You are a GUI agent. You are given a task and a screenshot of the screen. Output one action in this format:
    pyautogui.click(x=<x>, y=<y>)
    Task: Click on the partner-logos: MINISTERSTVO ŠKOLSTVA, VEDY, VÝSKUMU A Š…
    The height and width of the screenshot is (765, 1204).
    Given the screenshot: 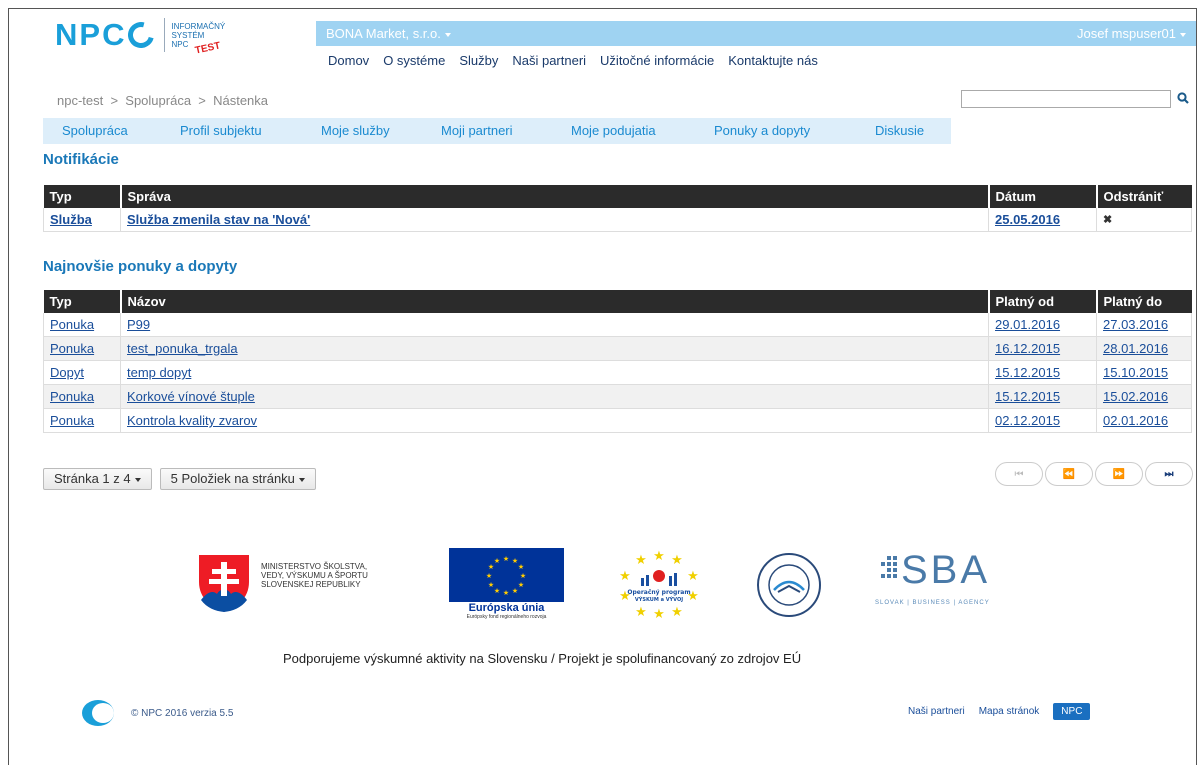 What is the action you would take?
    pyautogui.click(x=602, y=584)
    